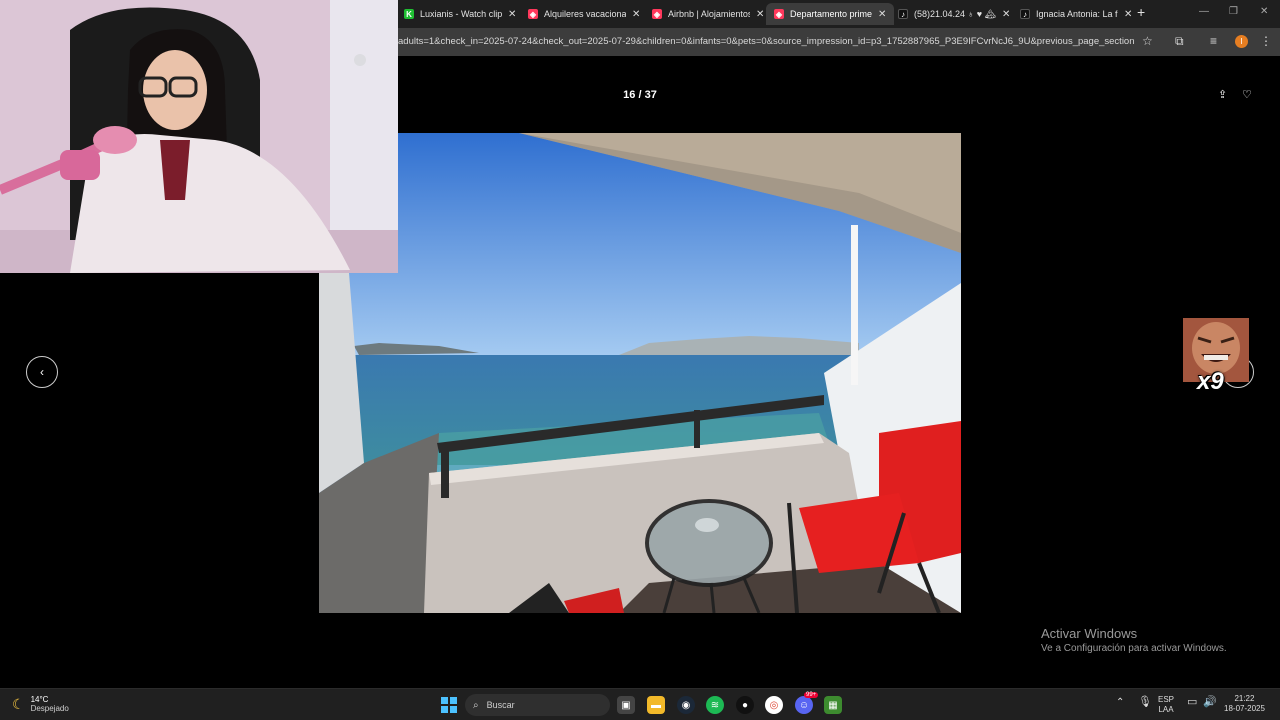  What do you see at coordinates (656, 705) in the screenshot?
I see `file-explorer-icon: ▬` at bounding box center [656, 705].